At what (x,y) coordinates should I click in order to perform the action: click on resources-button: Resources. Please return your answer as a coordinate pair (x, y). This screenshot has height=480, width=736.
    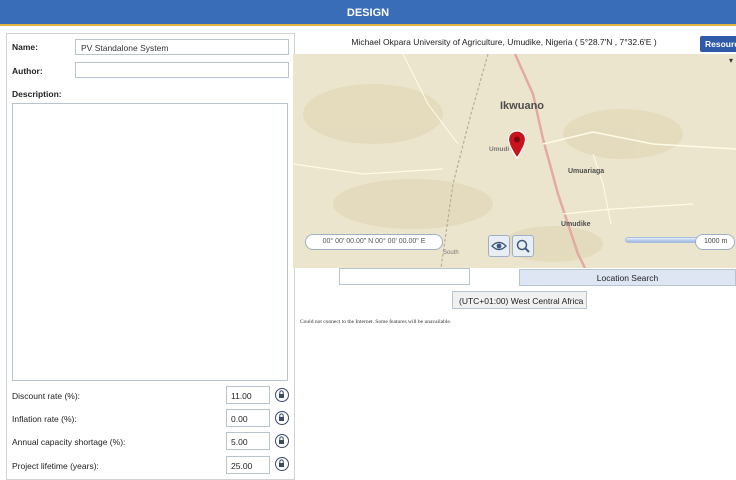
    Looking at the image, I should click on (718, 44).